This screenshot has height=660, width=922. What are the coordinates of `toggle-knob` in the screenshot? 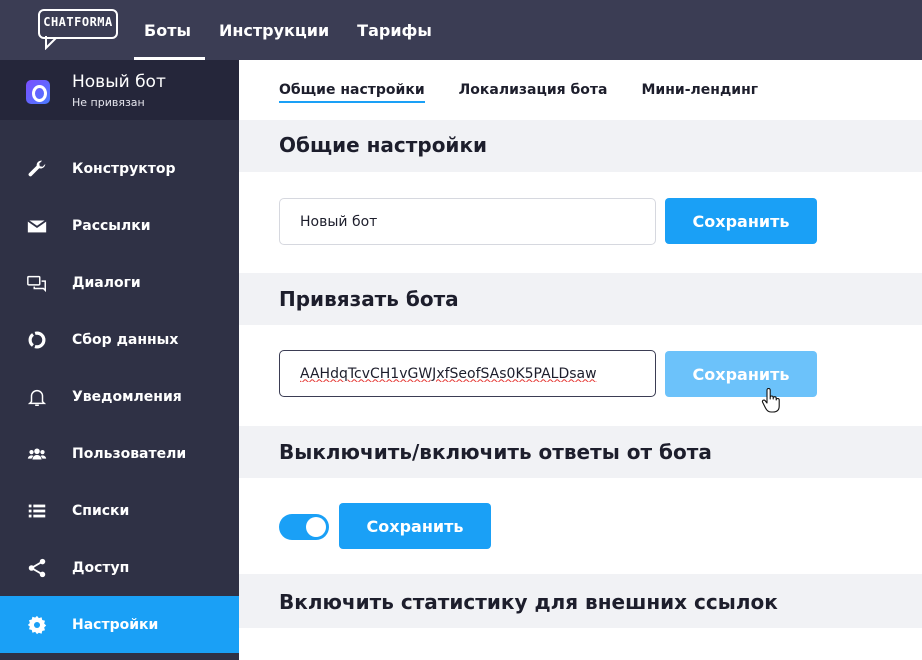 It's located at (316, 527).